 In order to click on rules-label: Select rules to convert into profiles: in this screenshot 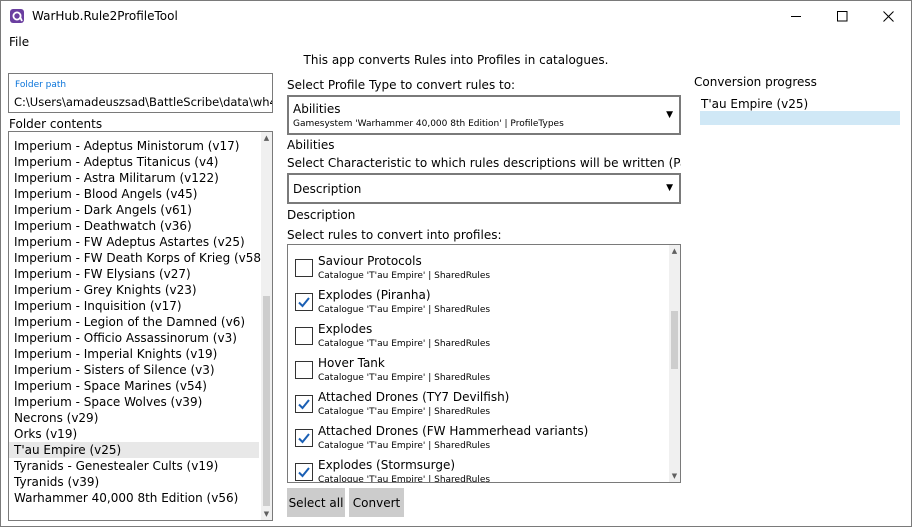, I will do `click(394, 235)`.